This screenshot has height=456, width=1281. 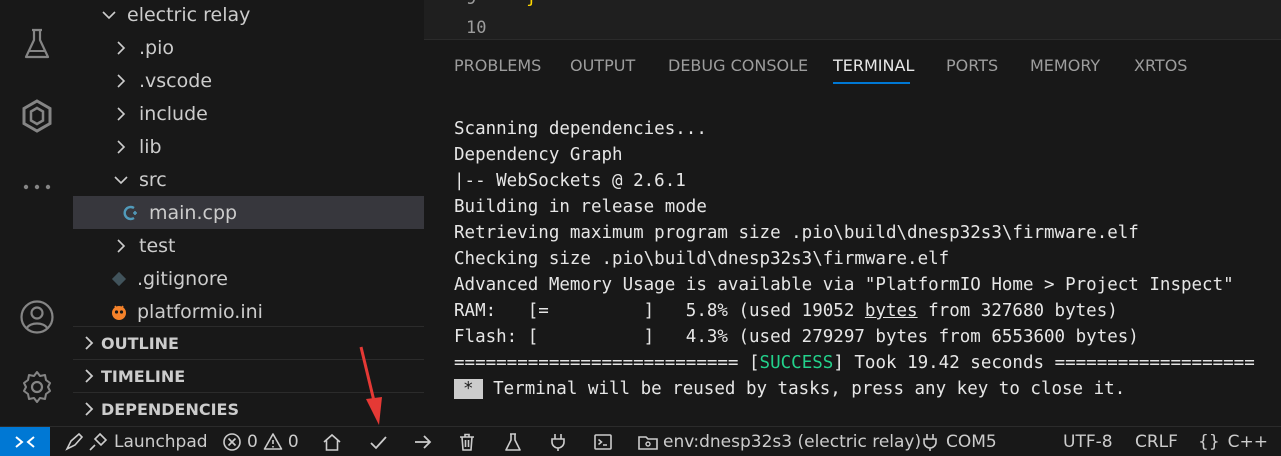 What do you see at coordinates (189, 14) in the screenshot?
I see `folder-label: electric relay` at bounding box center [189, 14].